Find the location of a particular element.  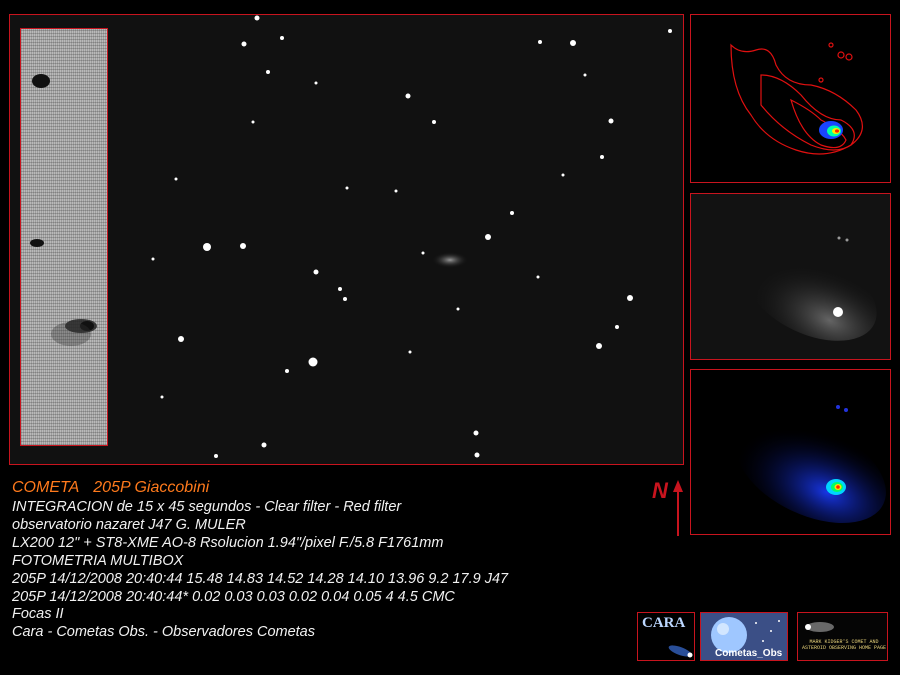

cara-logo-link: CARA is located at coordinates (666, 636).